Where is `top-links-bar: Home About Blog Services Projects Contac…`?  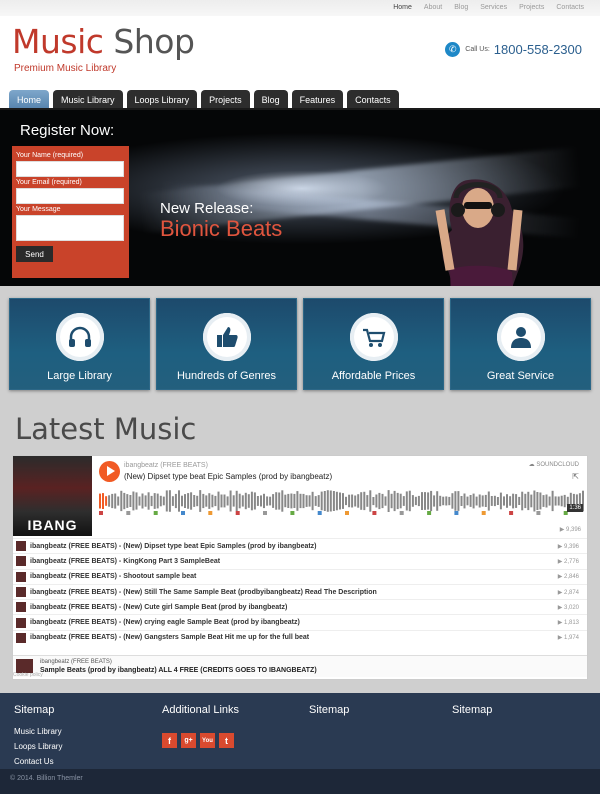
top-links-bar: Home About Blog Services Projects Contac… is located at coordinates (300, 8).